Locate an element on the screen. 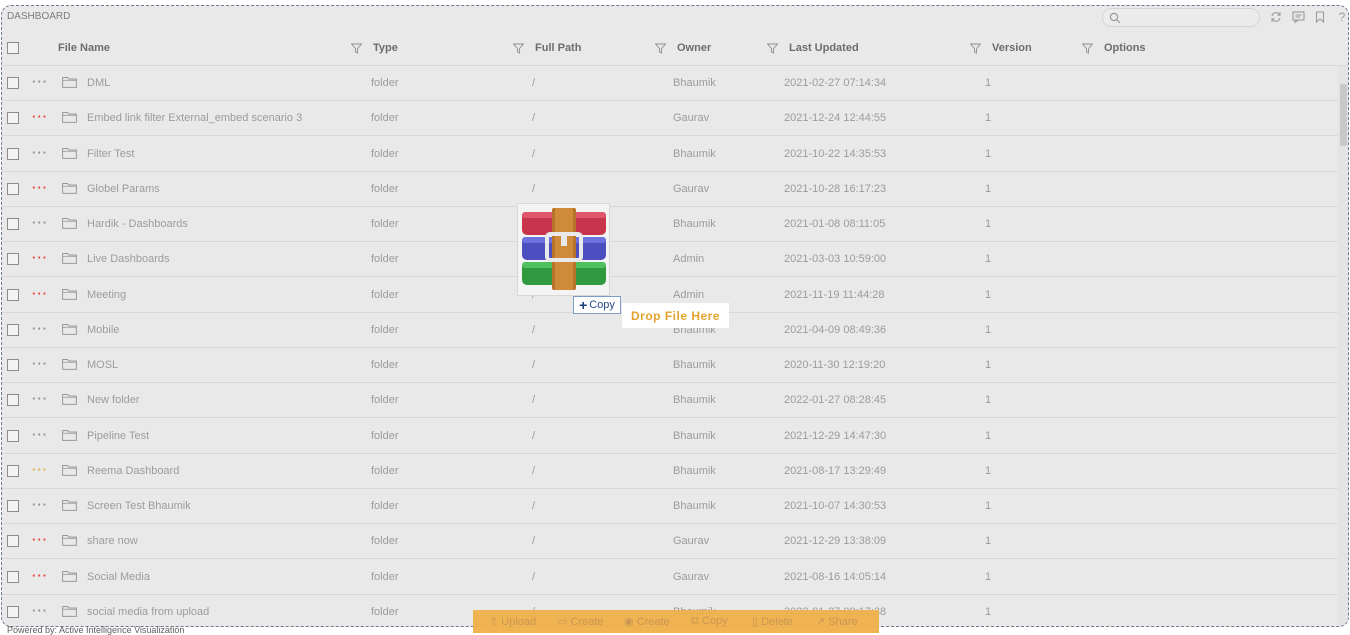  upload-button: ⇪ Upload is located at coordinates (512, 621).